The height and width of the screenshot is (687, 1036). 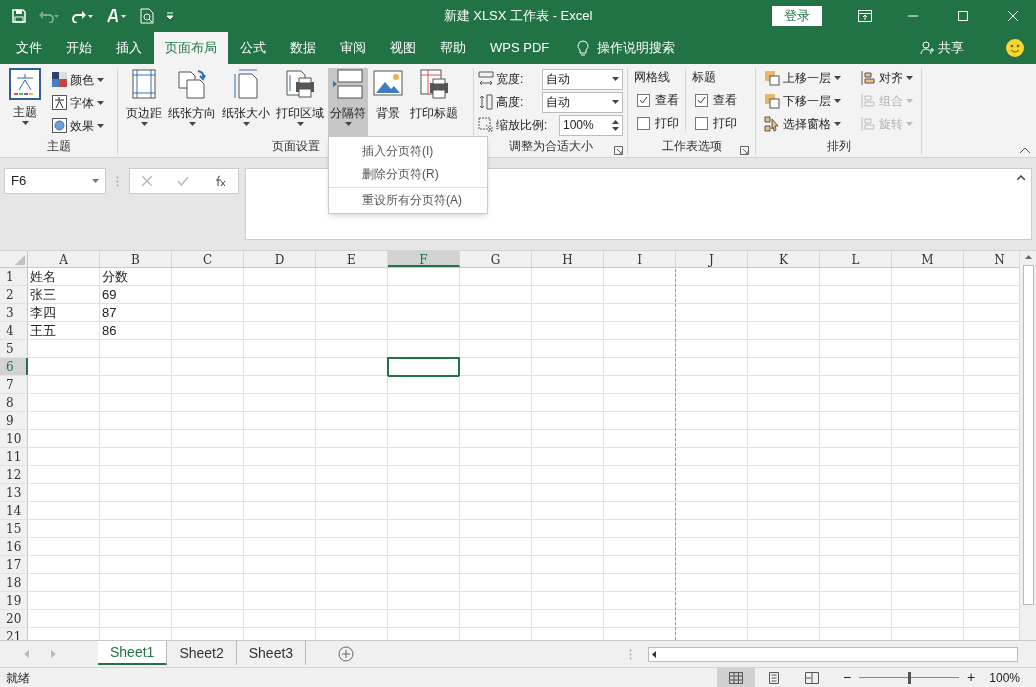 What do you see at coordinates (888, 78) in the screenshot?
I see `arrange-button: 对齐` at bounding box center [888, 78].